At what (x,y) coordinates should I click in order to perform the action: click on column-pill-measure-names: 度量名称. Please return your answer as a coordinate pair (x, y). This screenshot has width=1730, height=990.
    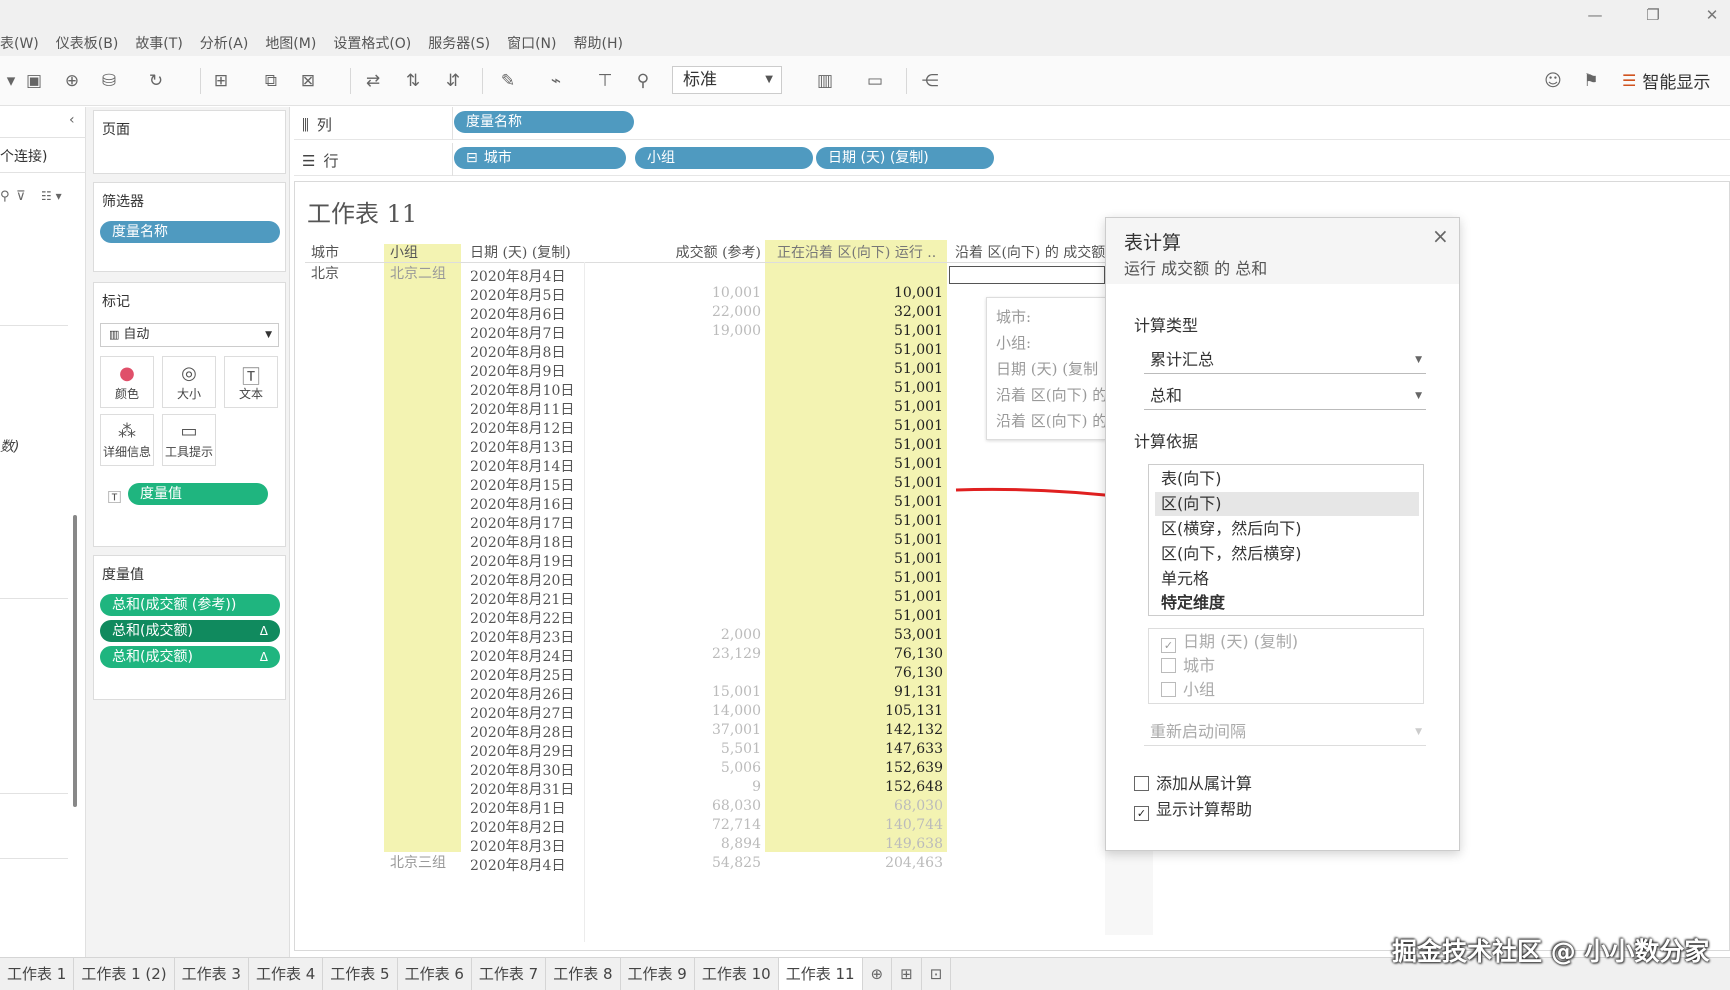
    Looking at the image, I should click on (544, 122).